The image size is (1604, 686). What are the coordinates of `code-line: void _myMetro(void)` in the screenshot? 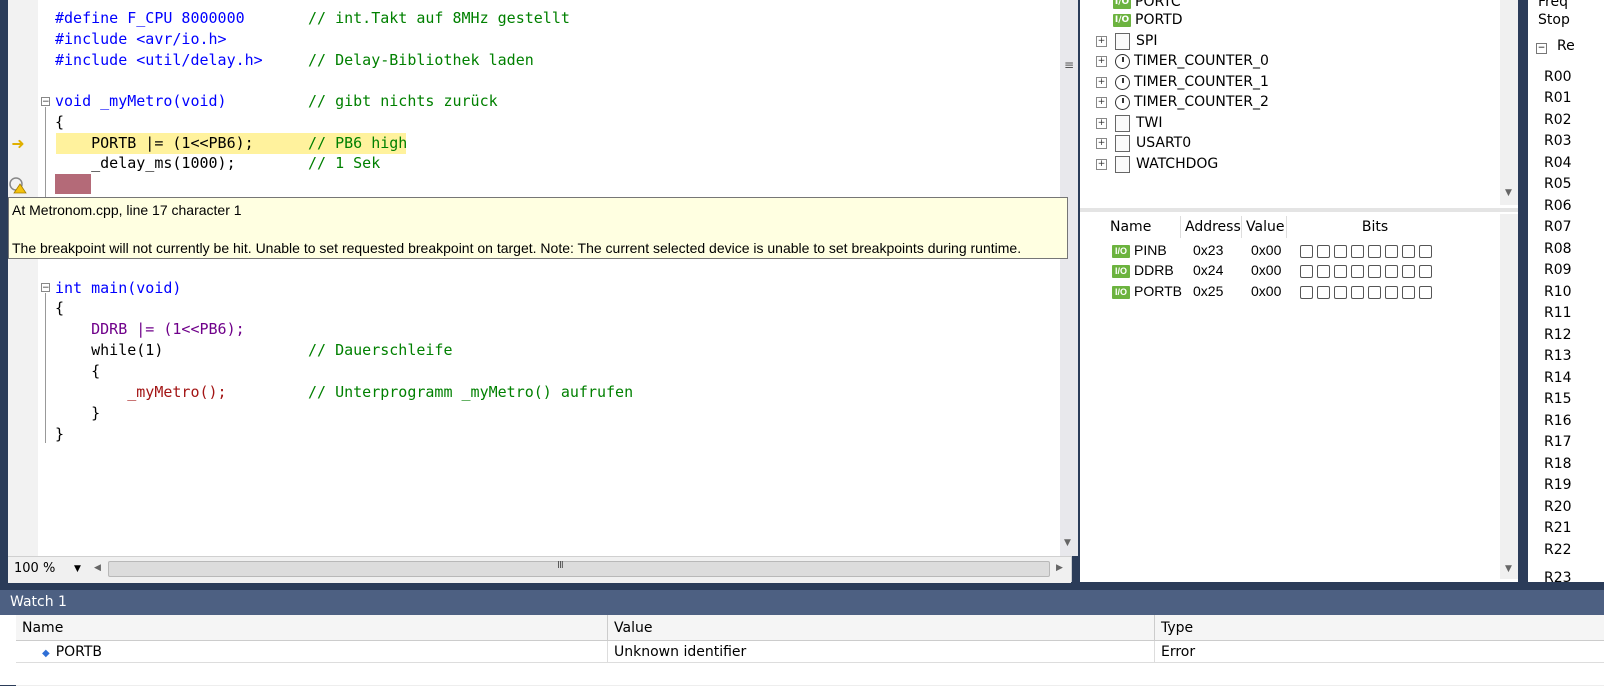 It's located at (141, 101).